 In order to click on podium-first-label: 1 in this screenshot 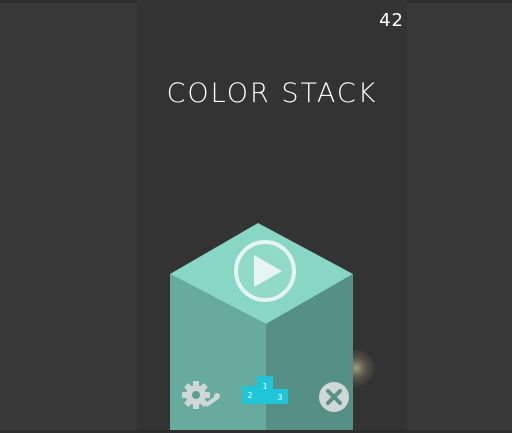, I will do `click(264, 386)`.